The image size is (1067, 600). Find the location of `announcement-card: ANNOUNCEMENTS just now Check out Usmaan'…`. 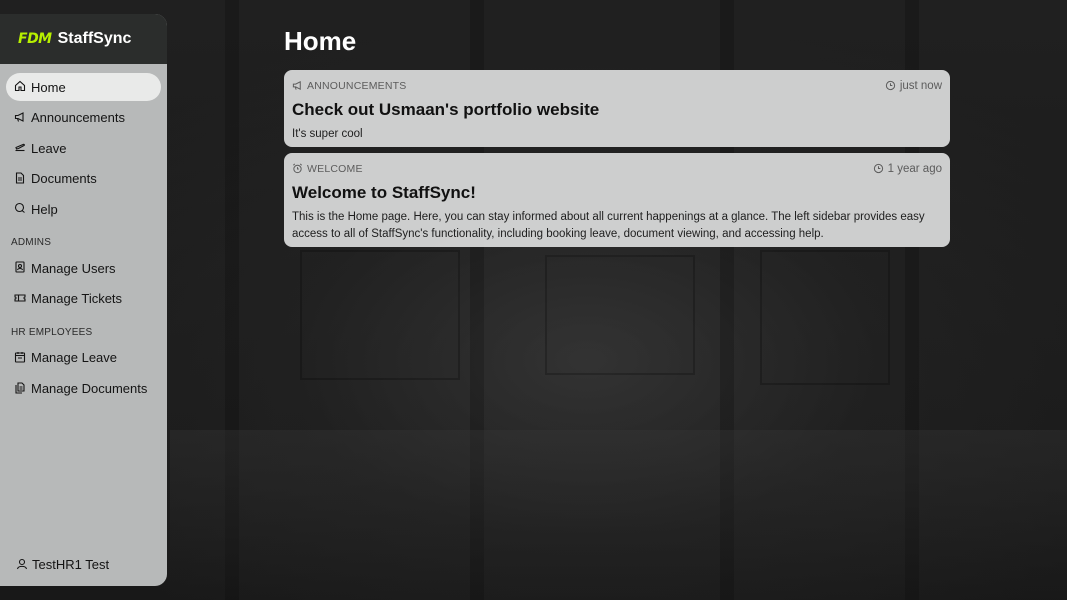

announcement-card: ANNOUNCEMENTS just now Check out Usmaan'… is located at coordinates (617, 108).